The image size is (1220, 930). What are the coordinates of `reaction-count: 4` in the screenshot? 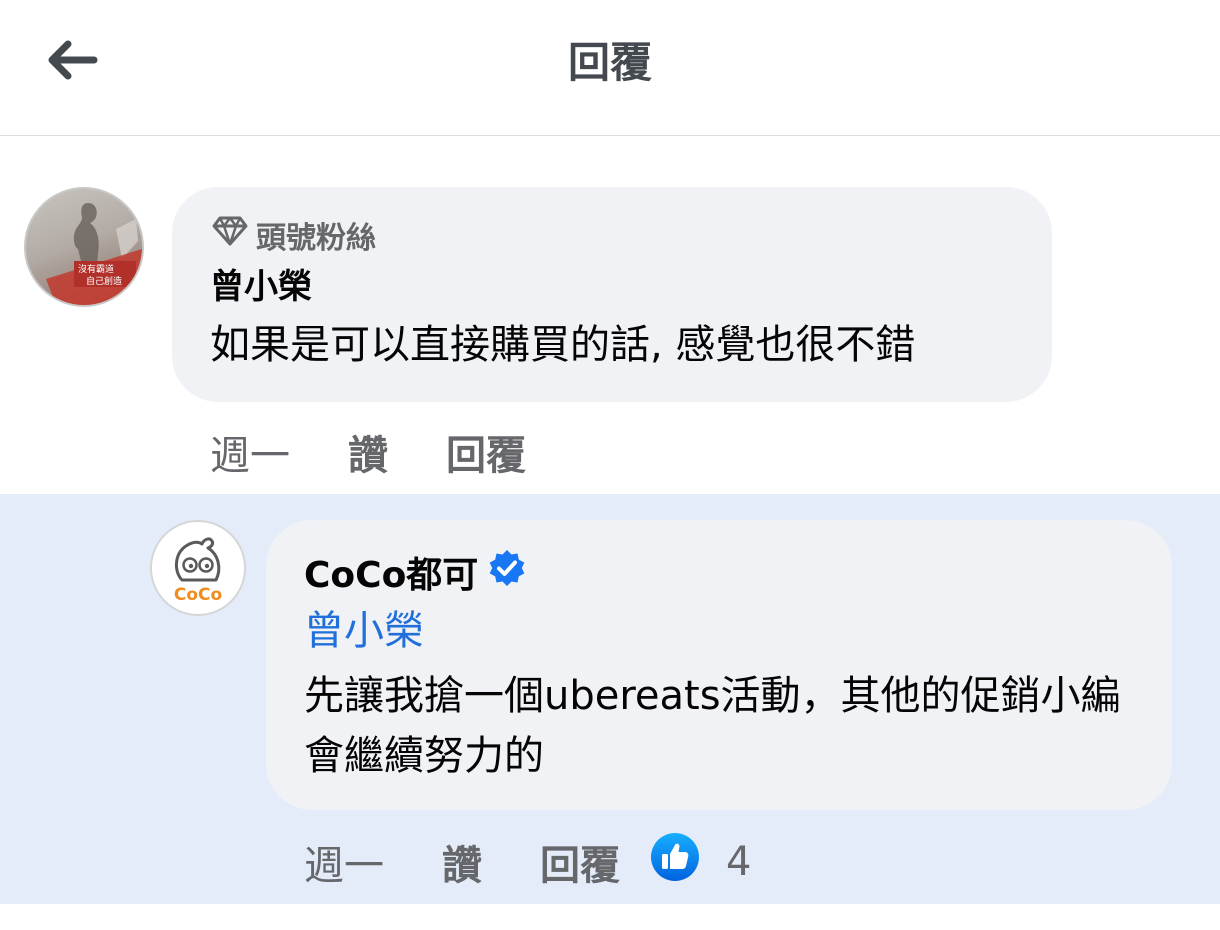 It's located at (739, 862).